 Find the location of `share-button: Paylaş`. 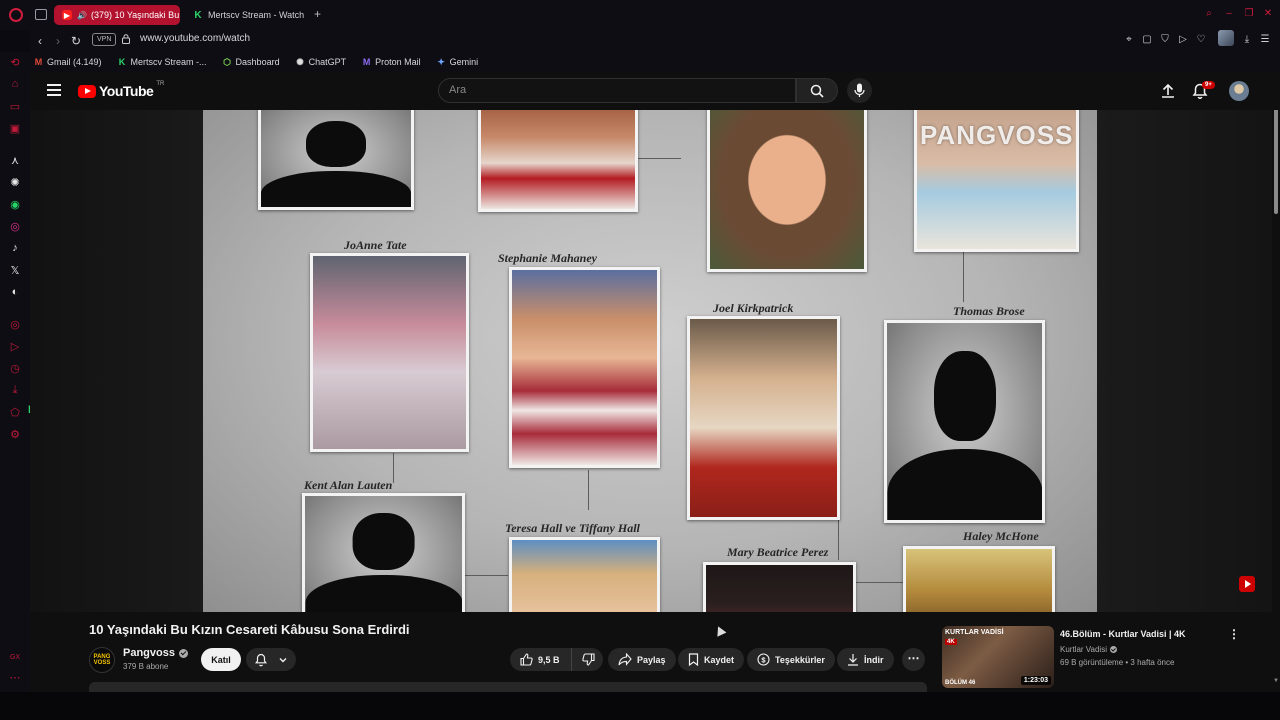

share-button: Paylaş is located at coordinates (642, 659).